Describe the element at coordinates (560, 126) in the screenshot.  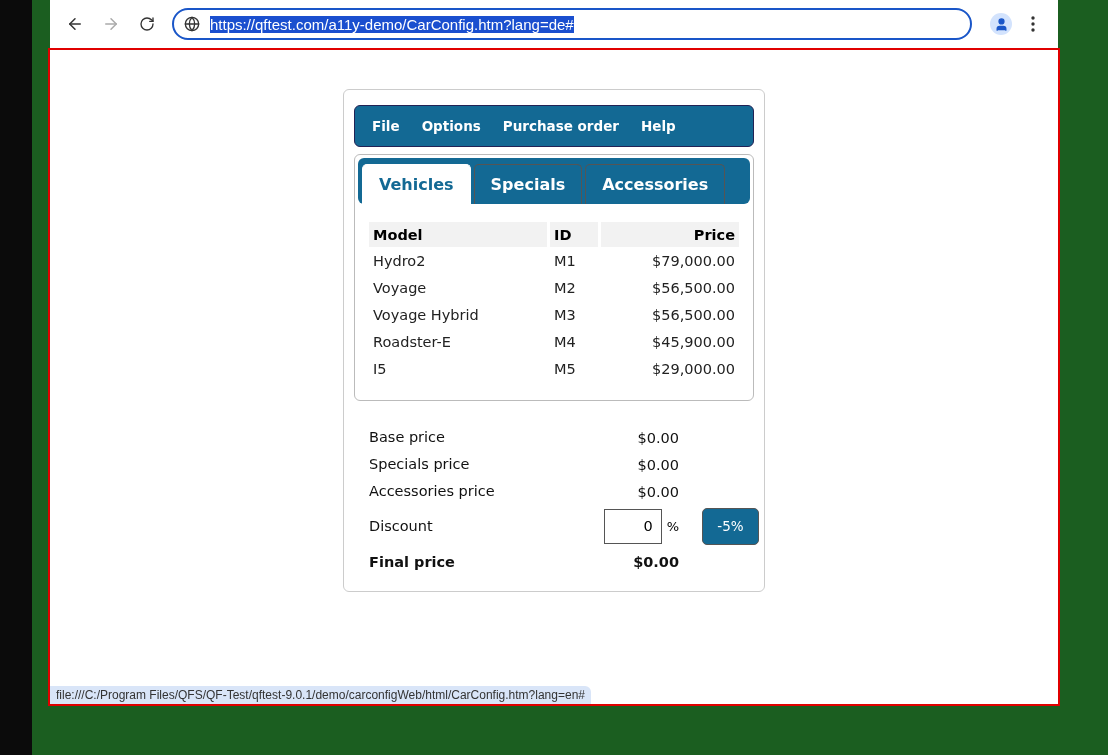
I see `menu-item: Purchase order` at that location.